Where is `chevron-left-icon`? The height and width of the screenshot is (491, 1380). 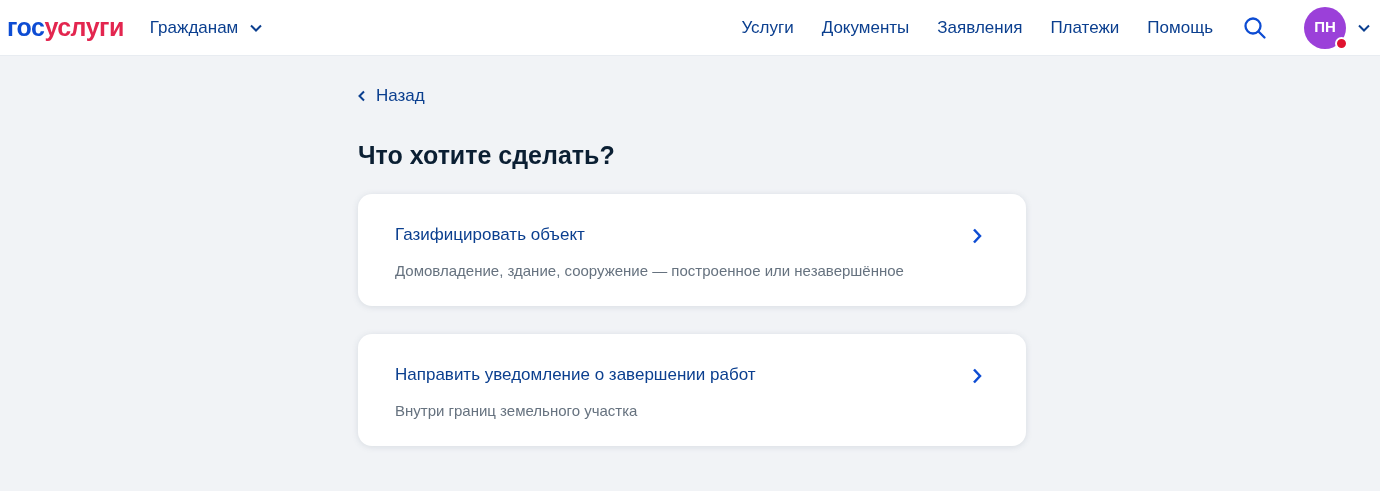
chevron-left-icon is located at coordinates (362, 95).